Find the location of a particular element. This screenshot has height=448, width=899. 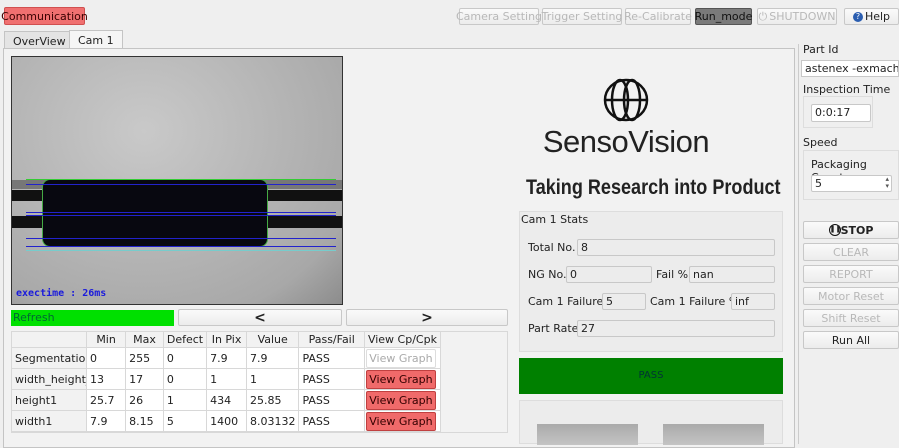

rate-field: 27 is located at coordinates (676, 328).